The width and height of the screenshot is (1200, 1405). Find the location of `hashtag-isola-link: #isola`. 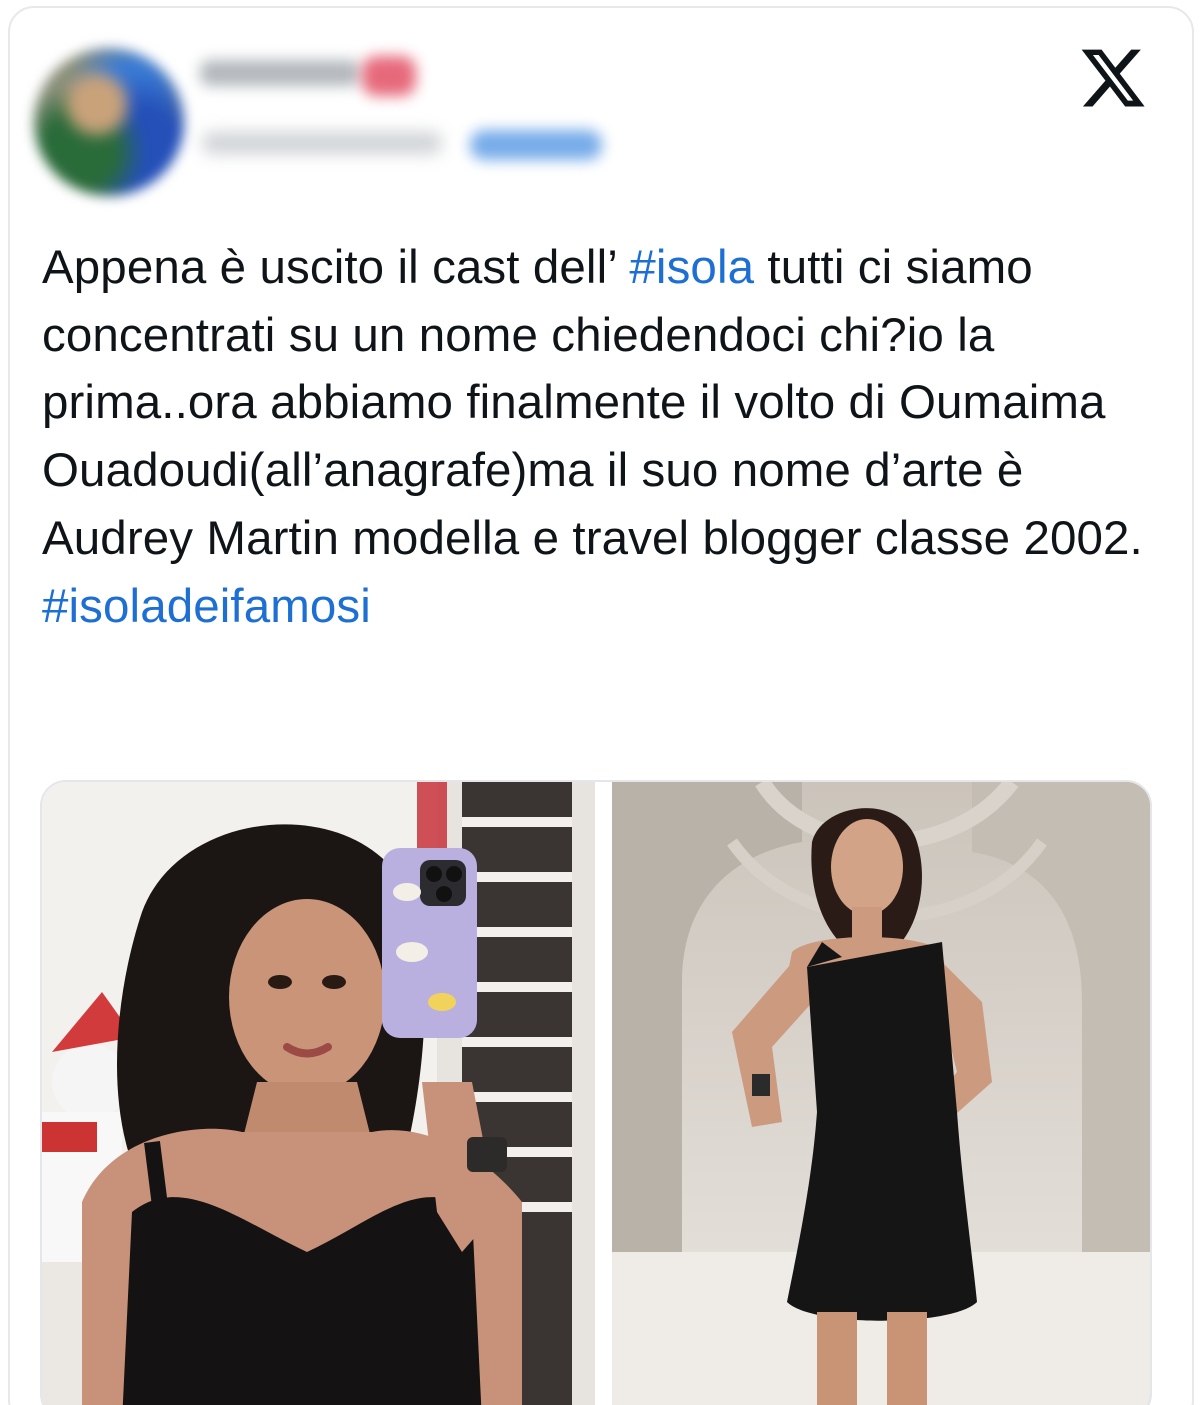

hashtag-isola-link: #isola is located at coordinates (691, 267).